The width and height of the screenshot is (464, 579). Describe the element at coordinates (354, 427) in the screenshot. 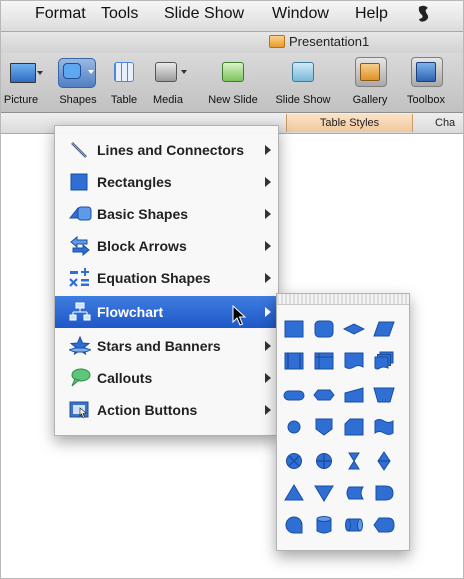

I see `card-shape-icon` at that location.